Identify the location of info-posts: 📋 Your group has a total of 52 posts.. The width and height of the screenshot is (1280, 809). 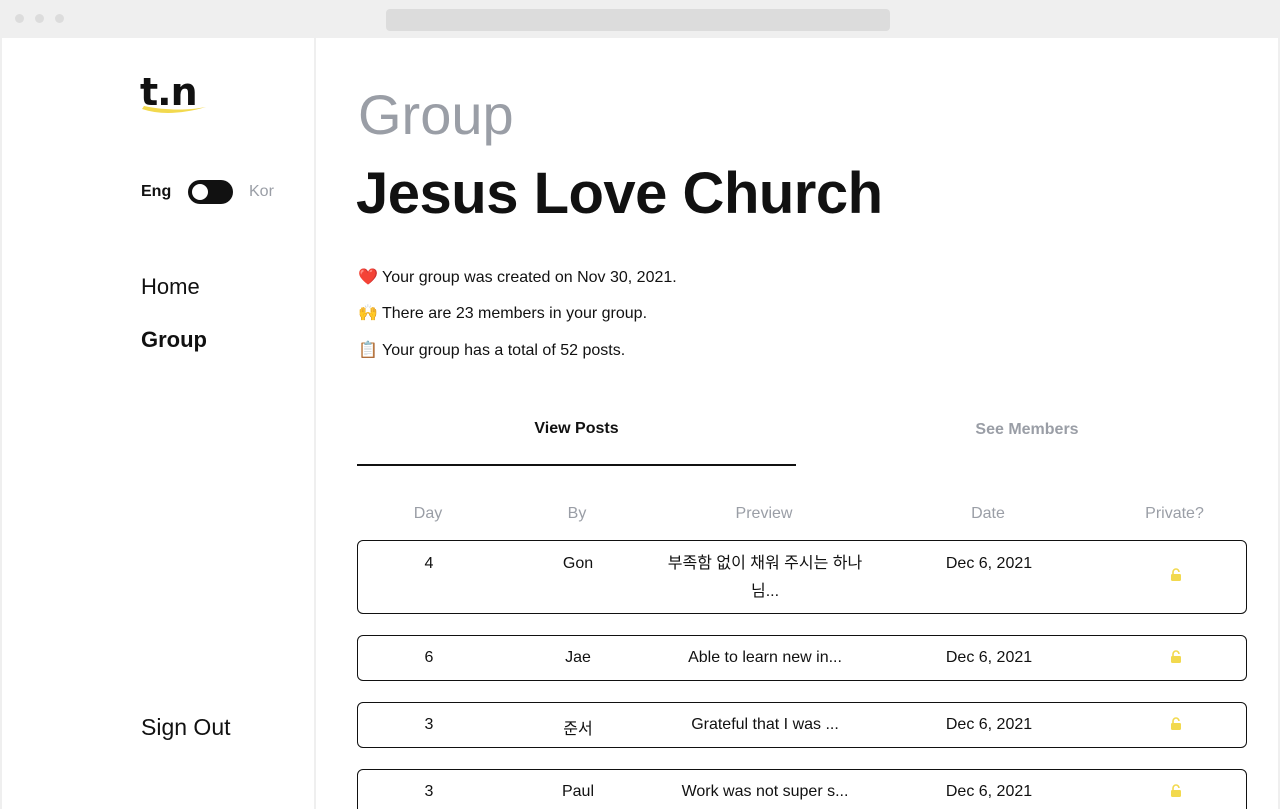
(491, 350).